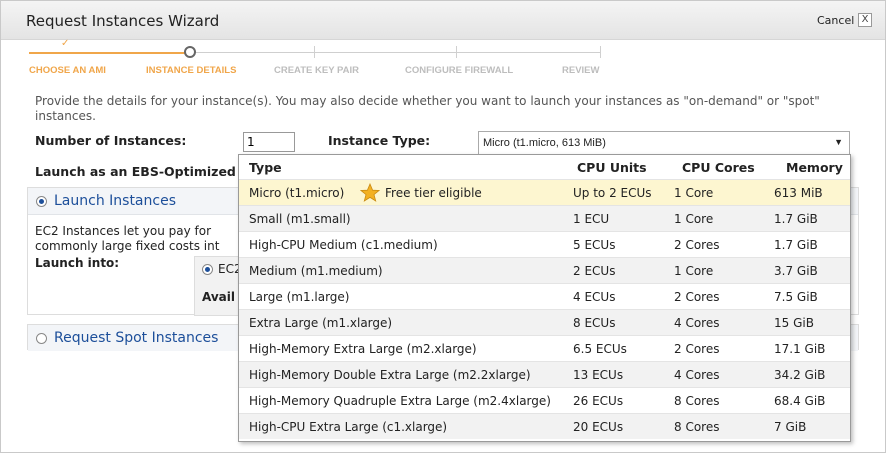 The image size is (886, 453). I want to click on steps-progress, so click(107, 53).